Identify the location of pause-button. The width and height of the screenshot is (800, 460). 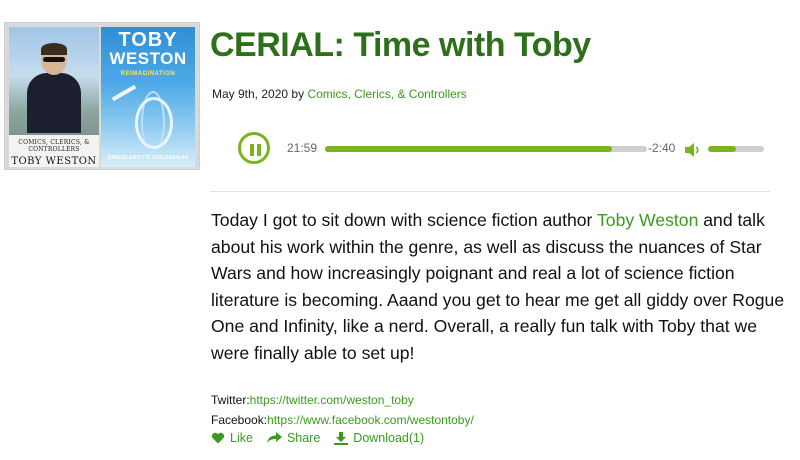
(254, 148).